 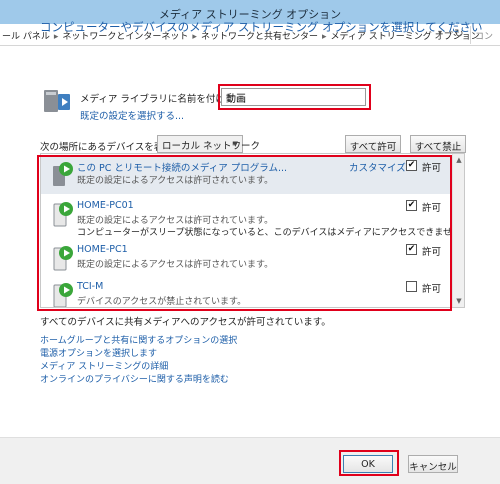 What do you see at coordinates (108, 147) in the screenshot?
I see `show-devices-label: 次の場所にあるデバイスを表示:` at bounding box center [108, 147].